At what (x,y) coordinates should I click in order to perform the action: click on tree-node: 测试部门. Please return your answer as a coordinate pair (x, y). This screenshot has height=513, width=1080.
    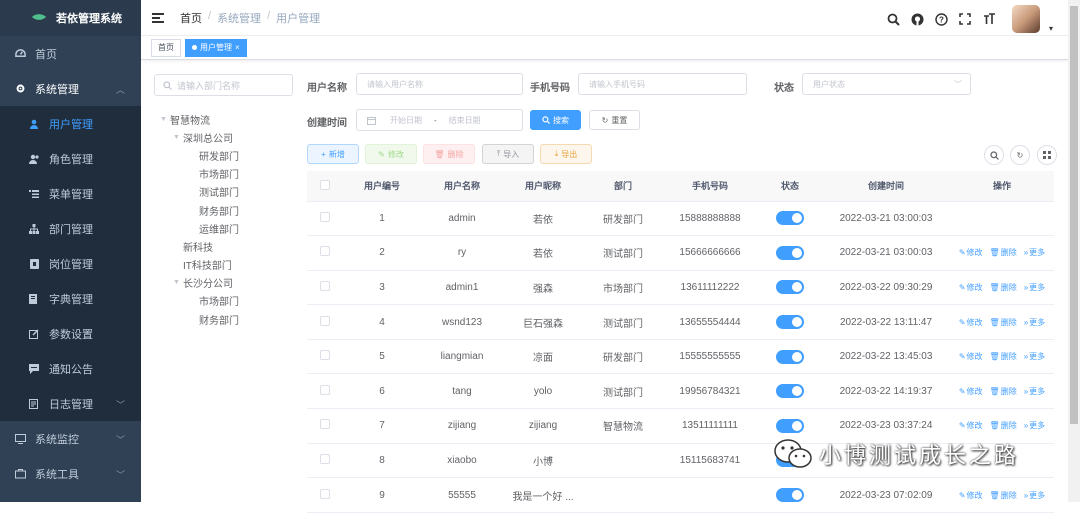
    Looking at the image, I should click on (199, 192).